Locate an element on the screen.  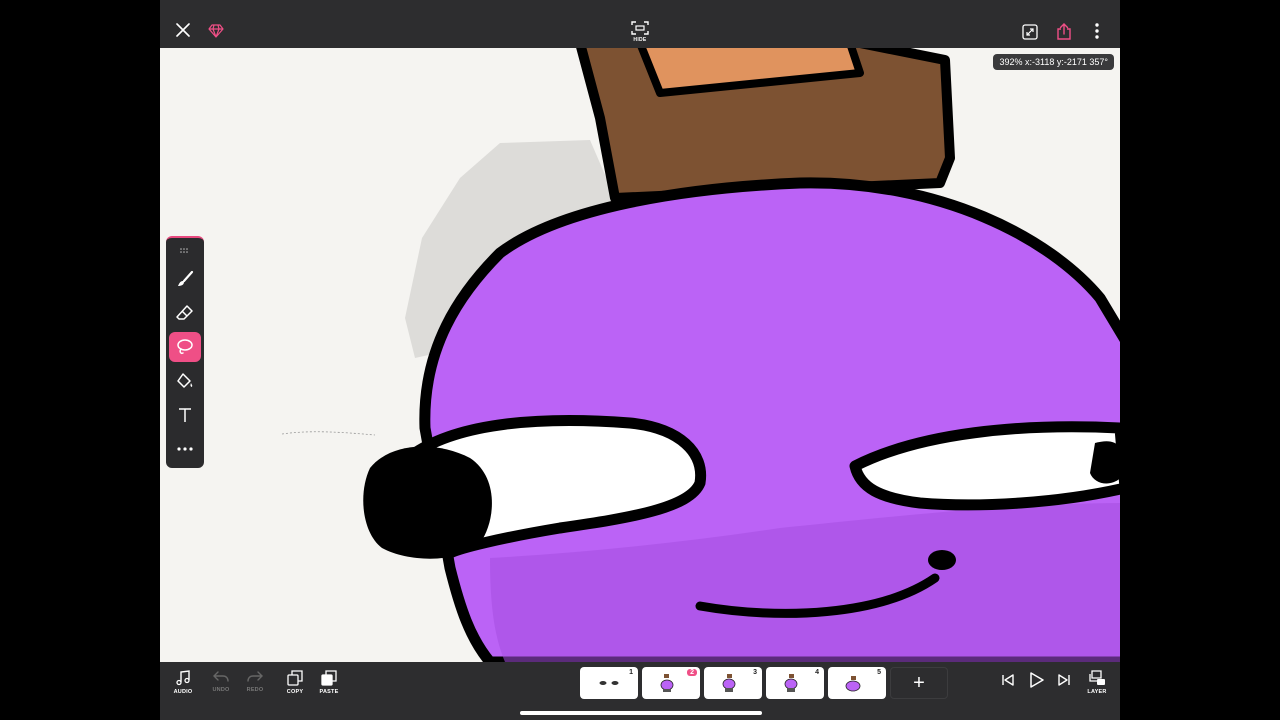
frame-number: 4 is located at coordinates (817, 672).